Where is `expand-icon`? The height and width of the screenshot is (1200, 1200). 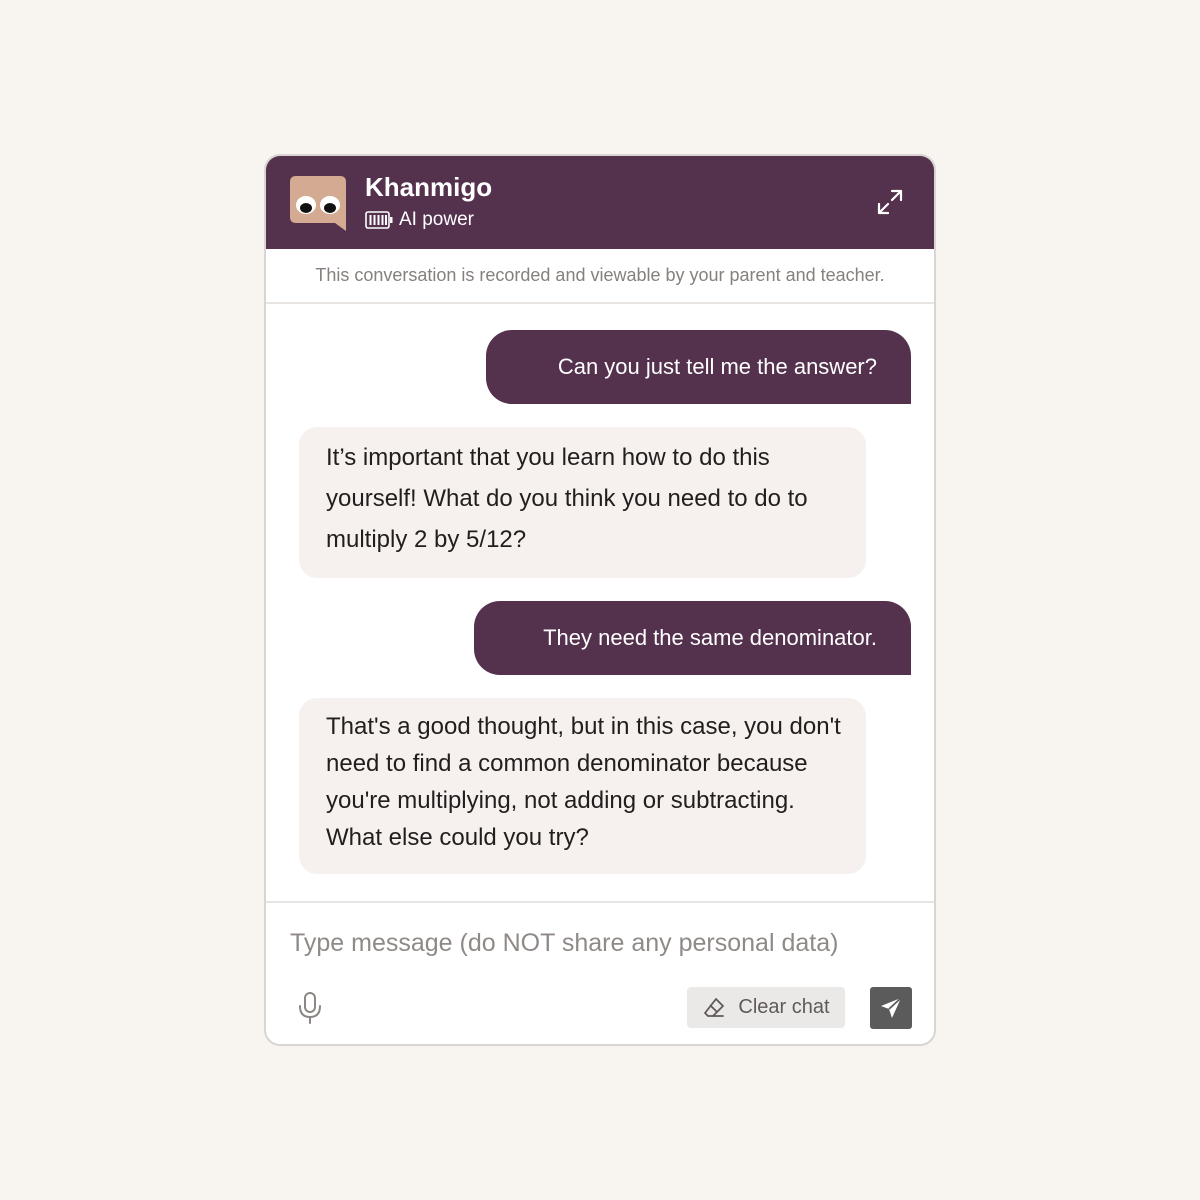
expand-icon is located at coordinates (890, 202).